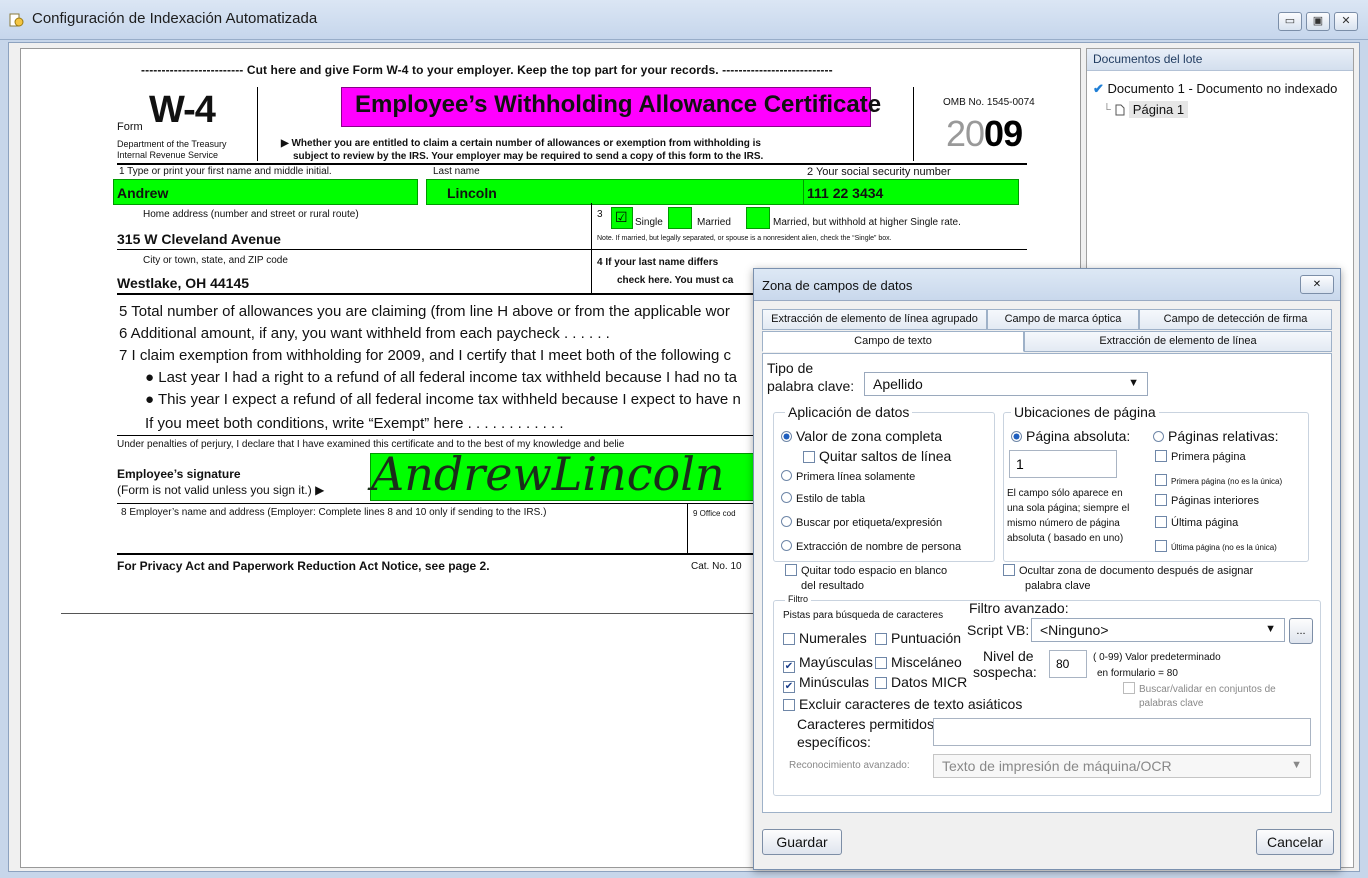 The image size is (1368, 878). Describe the element at coordinates (1196, 522) in the screenshot. I see `rel-last-page-checkbox: Última página` at that location.